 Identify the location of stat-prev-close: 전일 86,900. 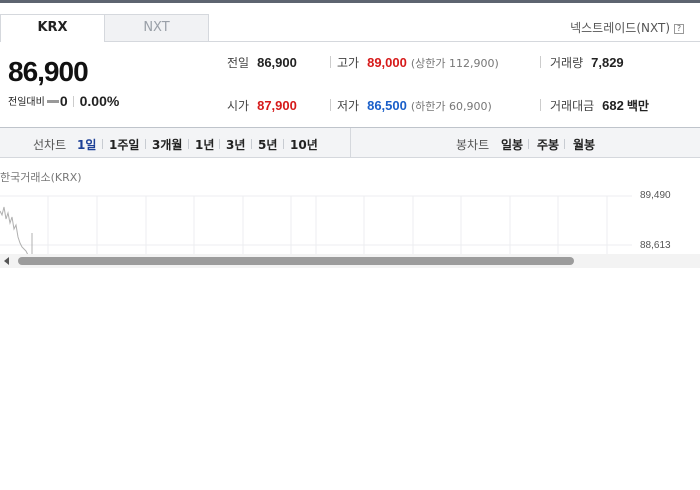
(262, 62).